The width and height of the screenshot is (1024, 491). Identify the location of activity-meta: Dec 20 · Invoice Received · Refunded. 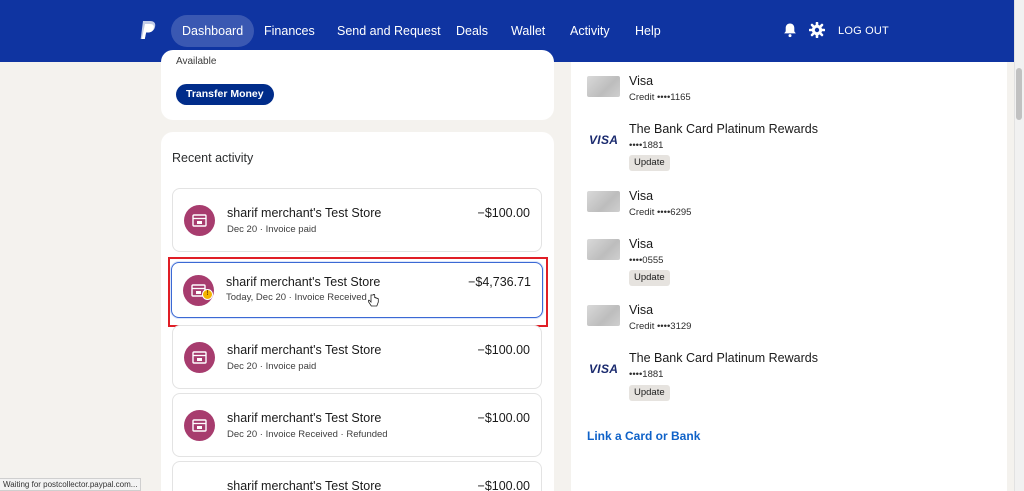
(307, 434).